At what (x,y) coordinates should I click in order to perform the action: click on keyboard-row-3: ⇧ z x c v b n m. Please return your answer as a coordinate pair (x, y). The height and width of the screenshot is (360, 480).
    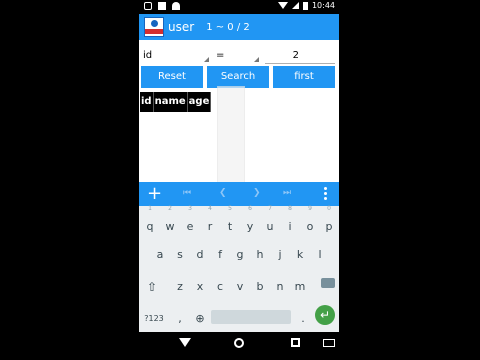
    Looking at the image, I should click on (239, 285).